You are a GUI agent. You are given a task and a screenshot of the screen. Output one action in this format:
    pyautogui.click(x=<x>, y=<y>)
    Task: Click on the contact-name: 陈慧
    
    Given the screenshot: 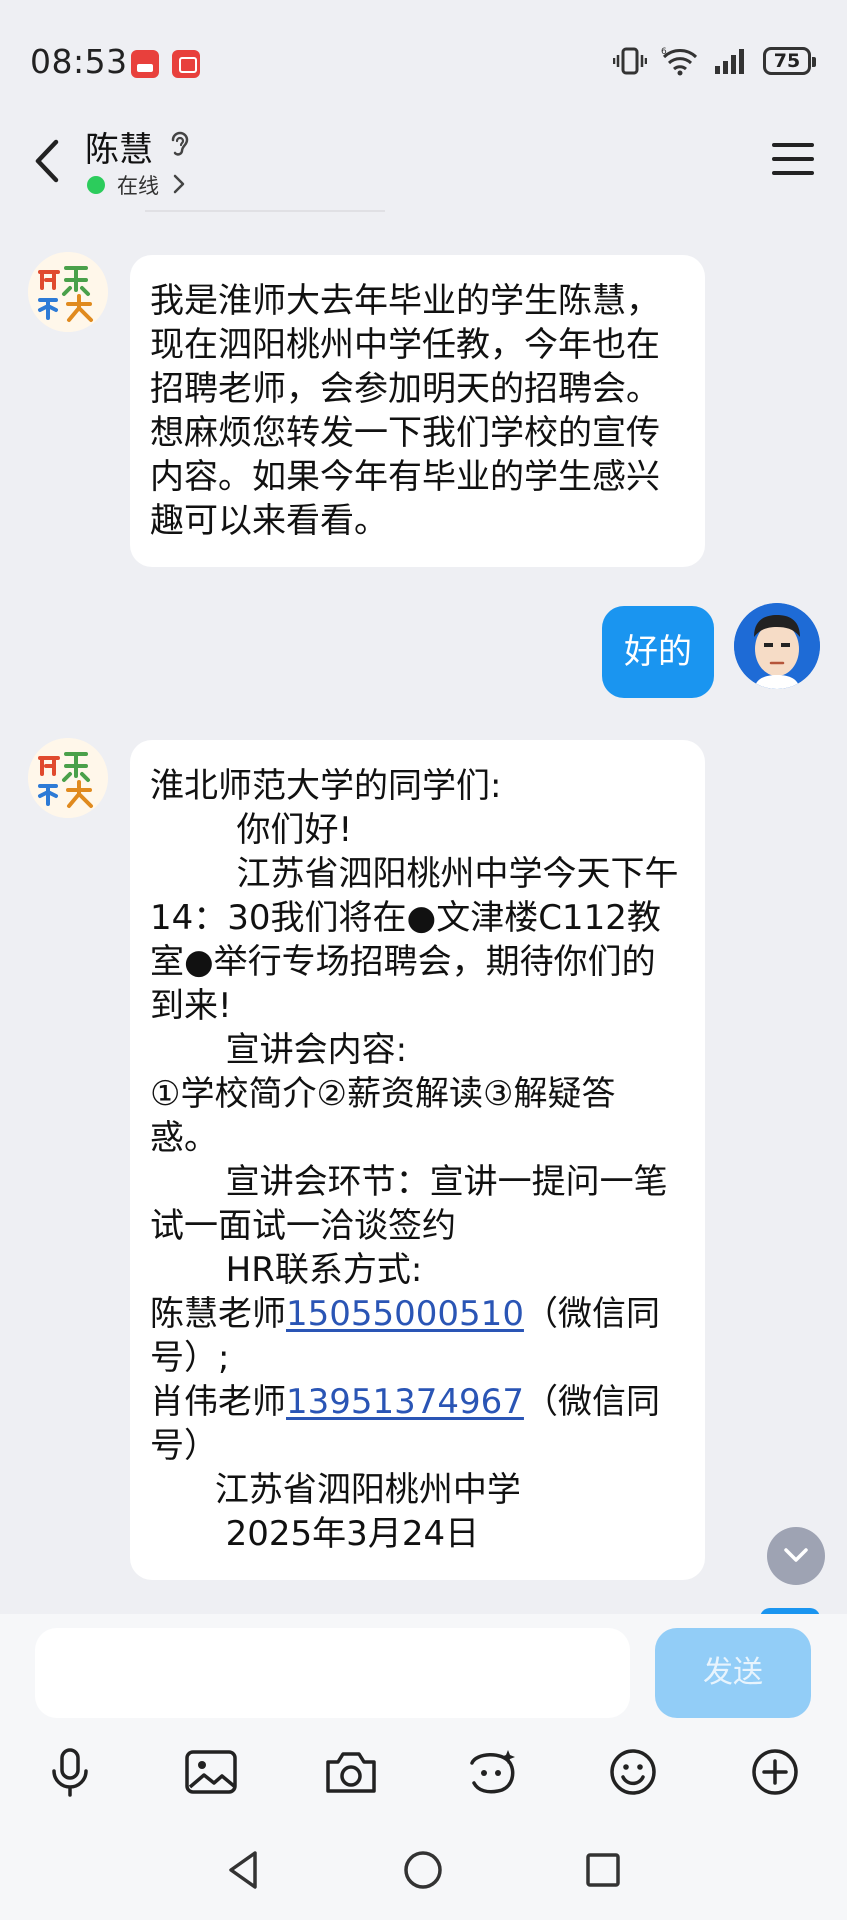 What is the action you would take?
    pyautogui.click(x=119, y=146)
    